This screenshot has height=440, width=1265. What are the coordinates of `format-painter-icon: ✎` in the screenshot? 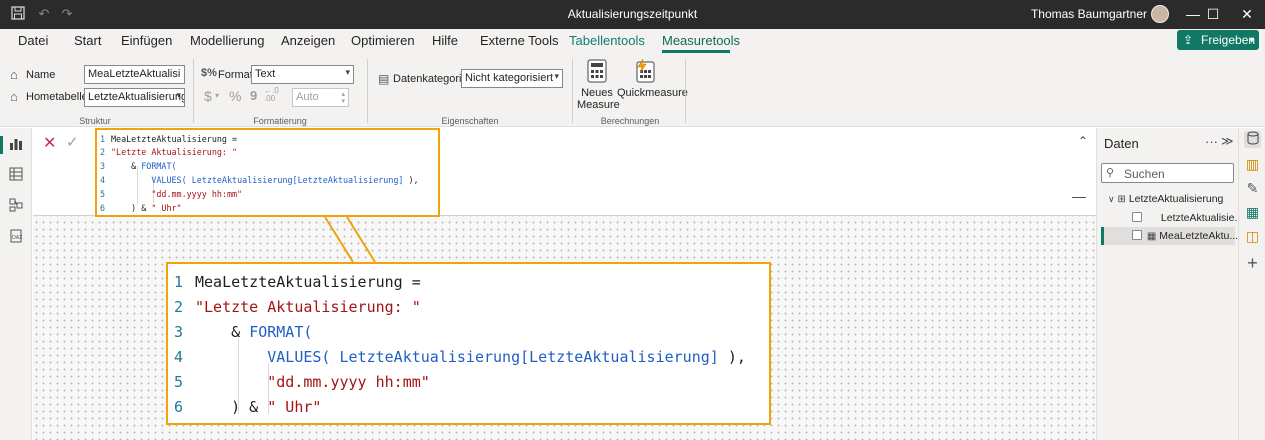 It's located at (1252, 188).